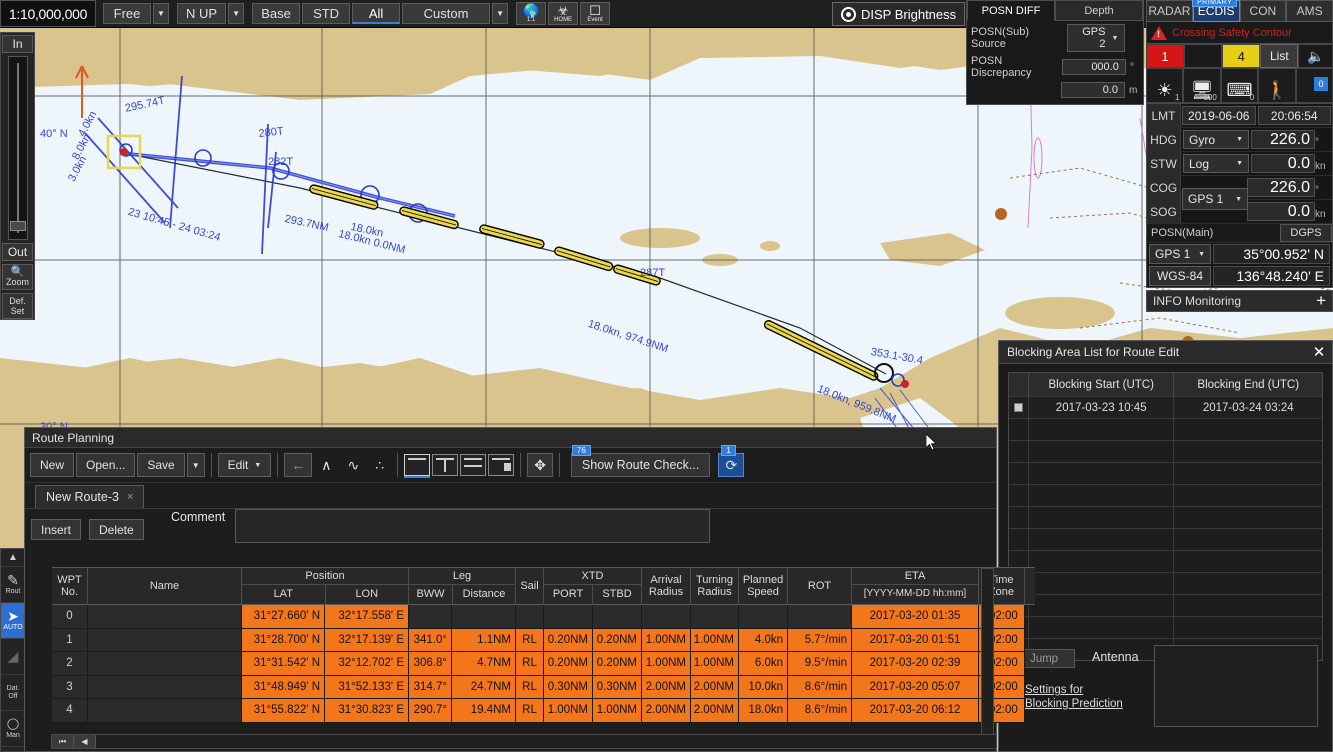 This screenshot has height=752, width=1333. I want to click on lat-cell: 31°48.949' N, so click(283, 687).